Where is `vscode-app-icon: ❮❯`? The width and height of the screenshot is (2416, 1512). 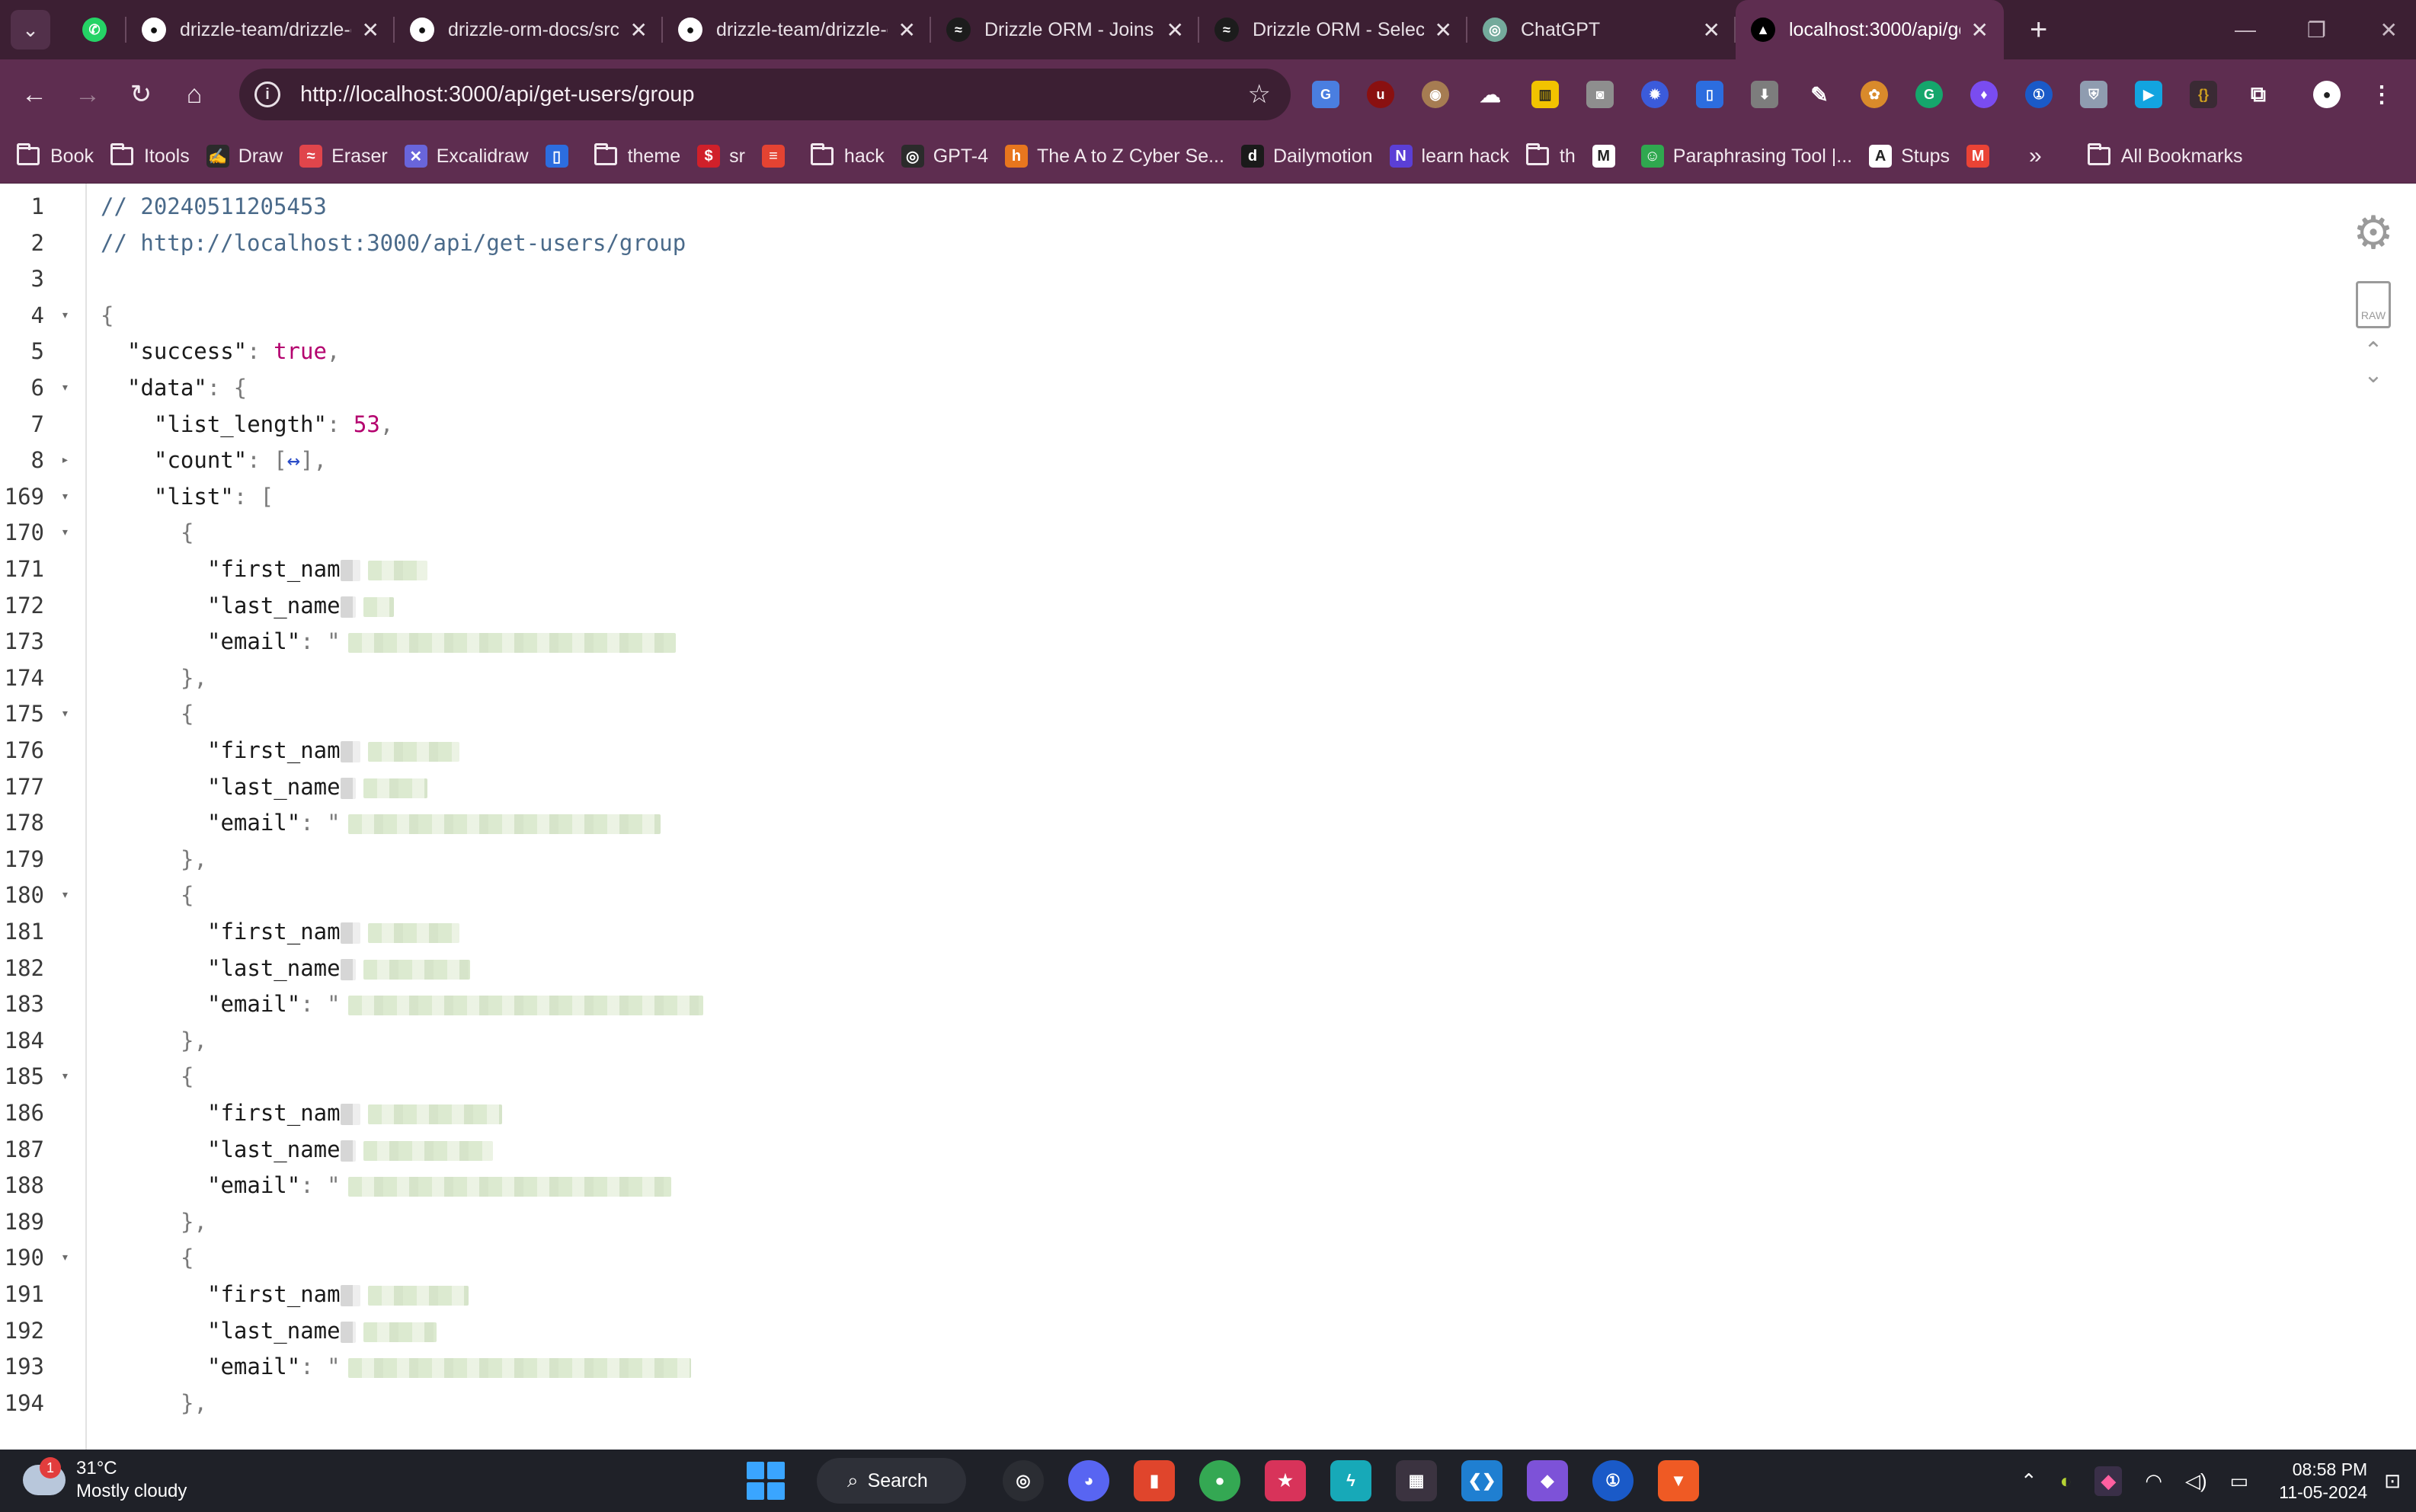 vscode-app-icon: ❮❯ is located at coordinates (1481, 1481).